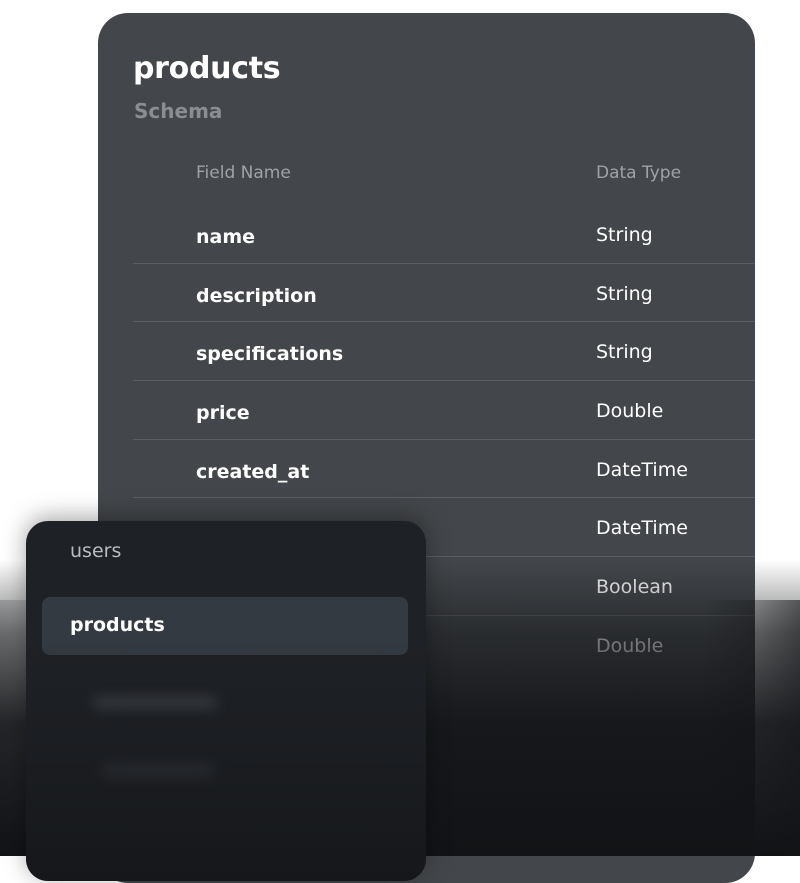 The height and width of the screenshot is (883, 800). I want to click on field-name: created_at, so click(253, 471).